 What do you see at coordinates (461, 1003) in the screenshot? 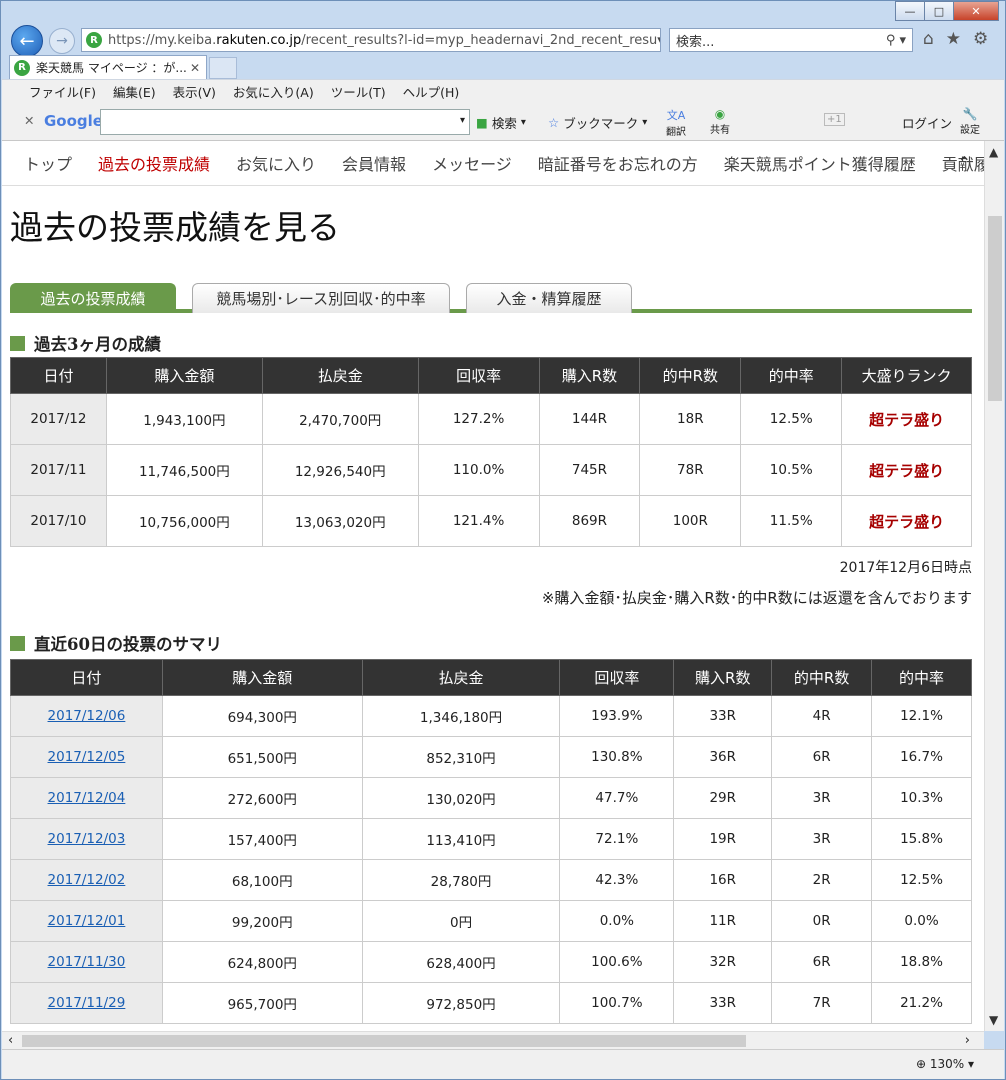
I see `cell-payout: 972,850円` at bounding box center [461, 1003].